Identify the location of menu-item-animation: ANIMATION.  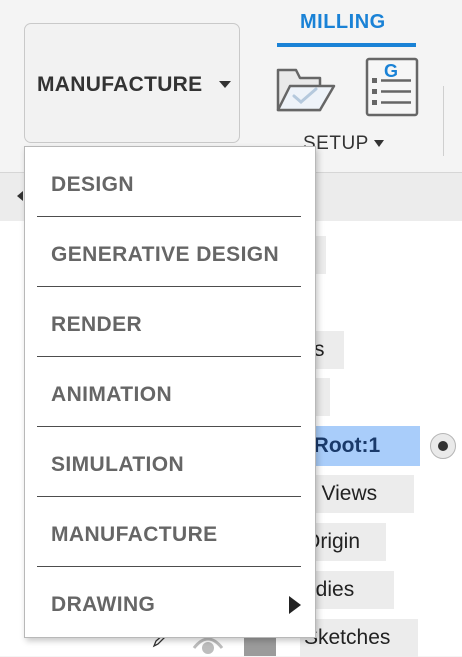
(170, 394).